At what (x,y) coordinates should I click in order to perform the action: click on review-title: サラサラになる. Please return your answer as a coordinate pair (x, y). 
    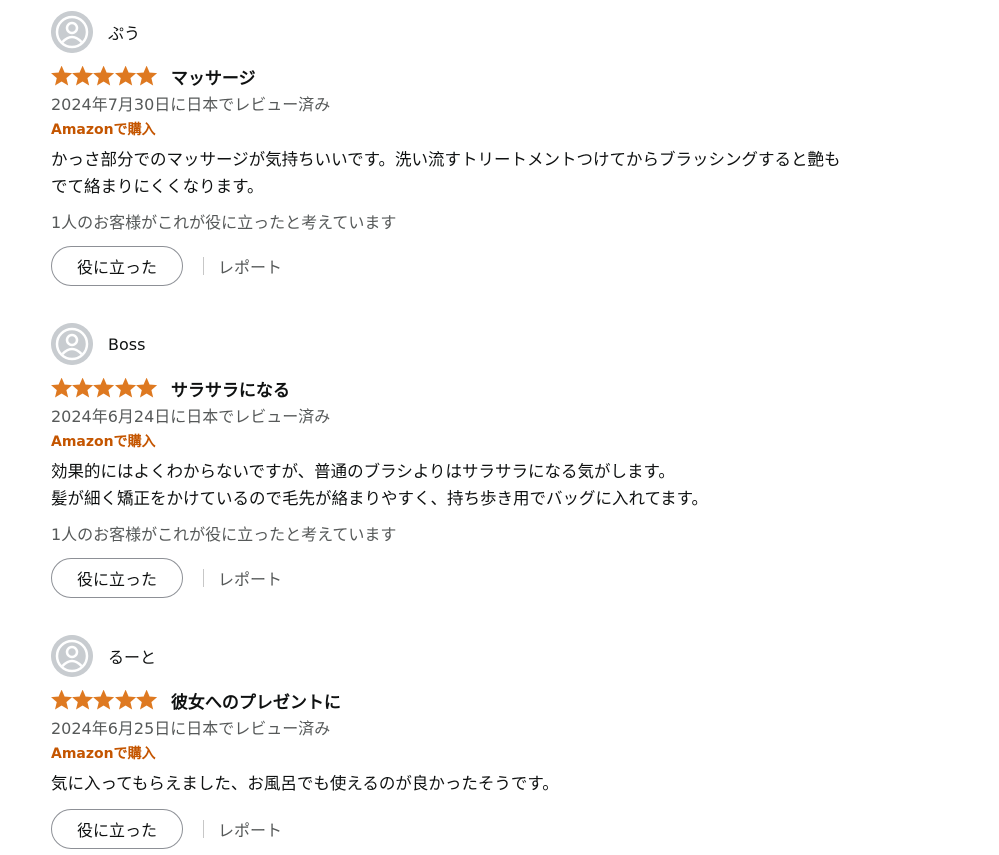
    Looking at the image, I should click on (230, 388).